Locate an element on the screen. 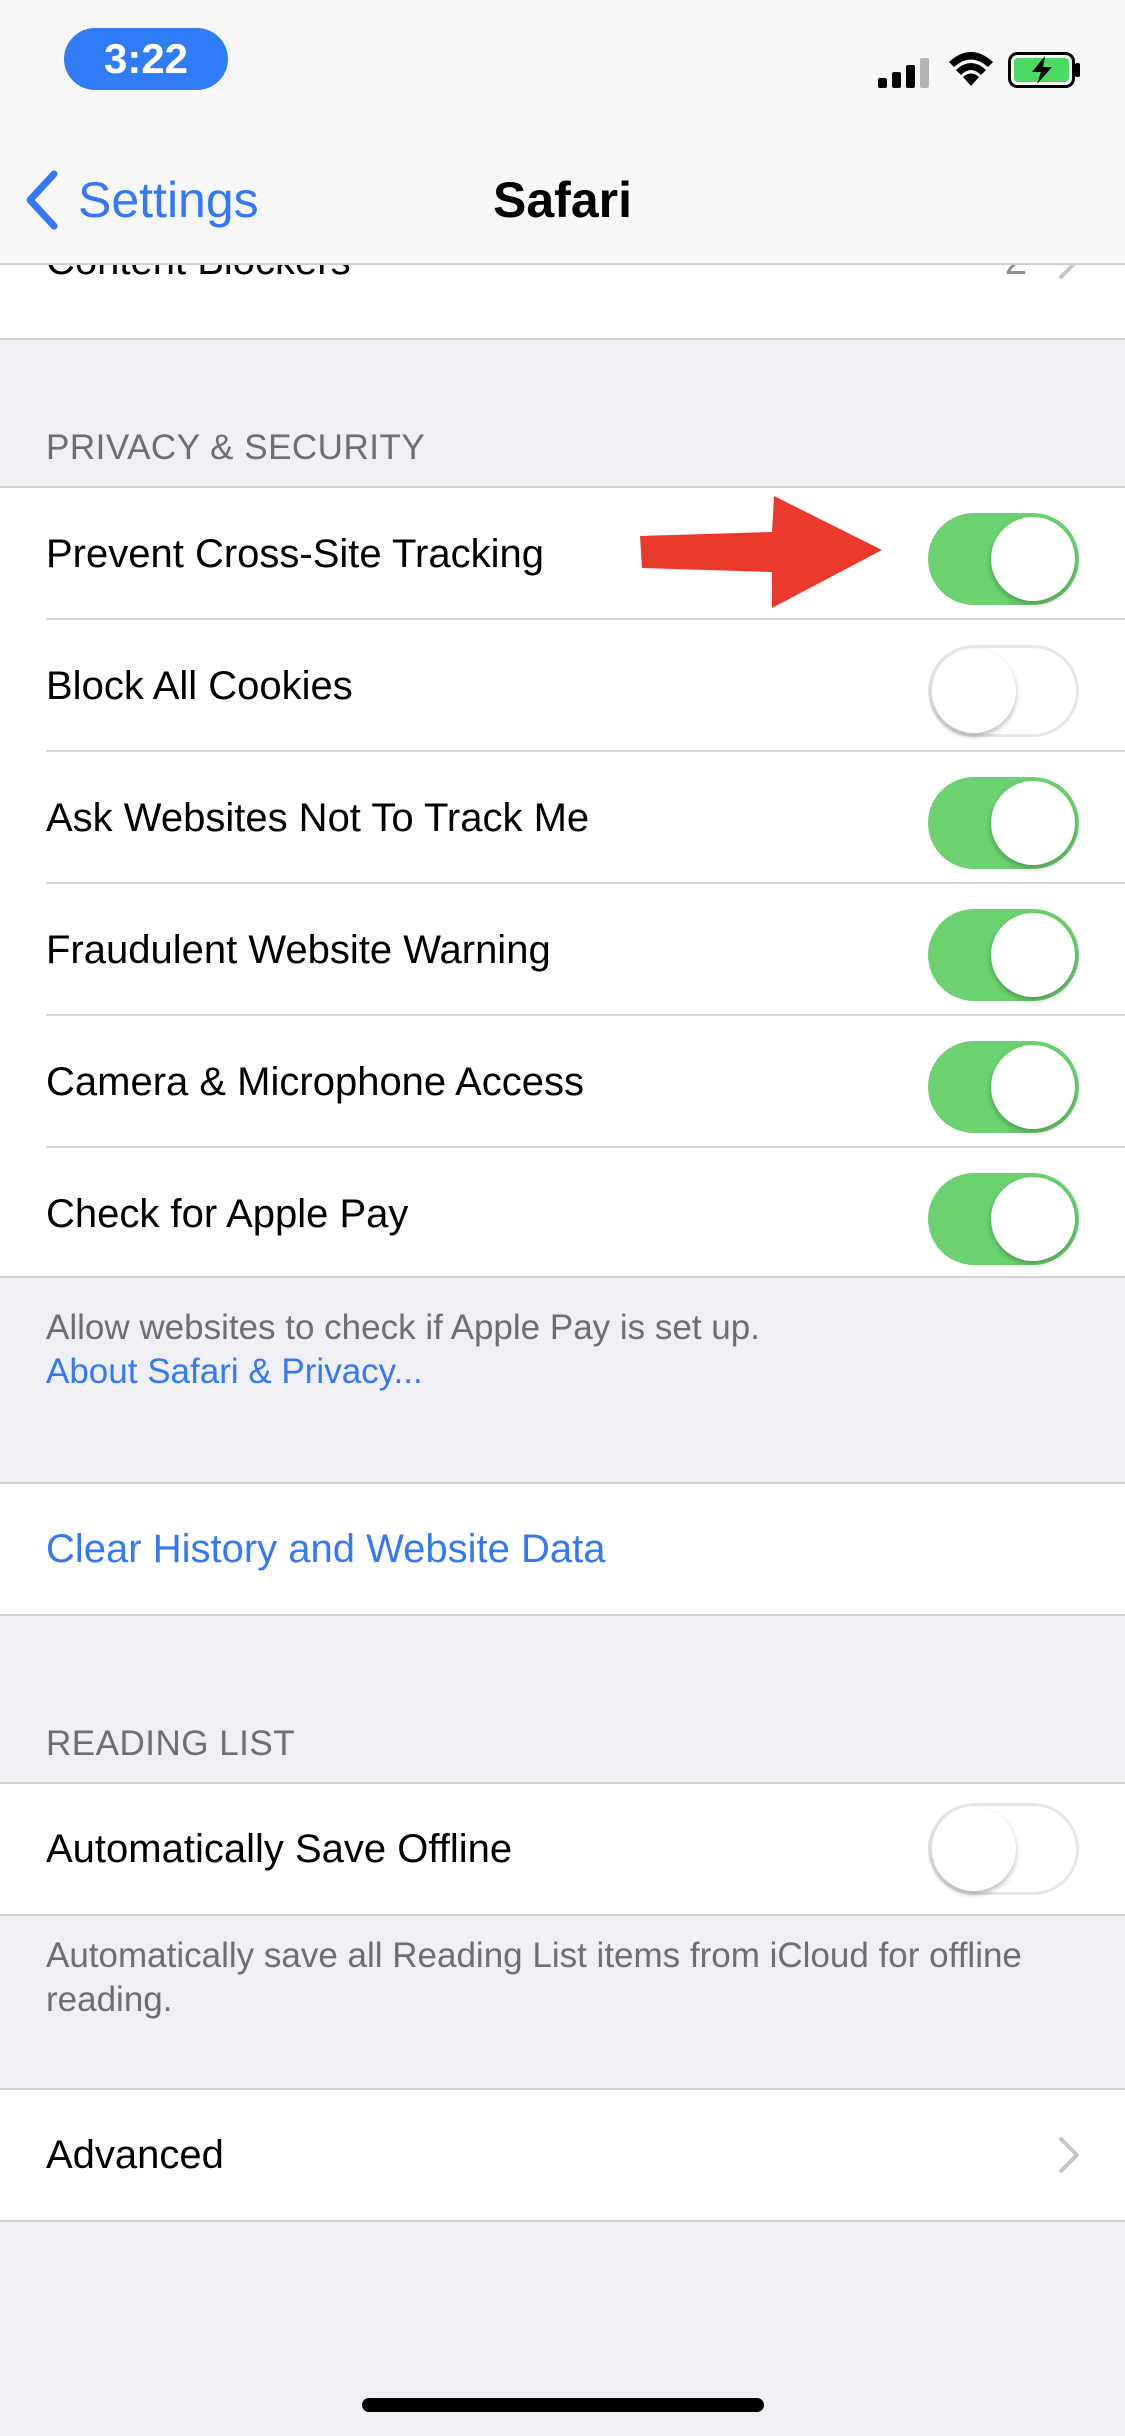  content-blockers-label: Content Blockers is located at coordinates (198, 296).